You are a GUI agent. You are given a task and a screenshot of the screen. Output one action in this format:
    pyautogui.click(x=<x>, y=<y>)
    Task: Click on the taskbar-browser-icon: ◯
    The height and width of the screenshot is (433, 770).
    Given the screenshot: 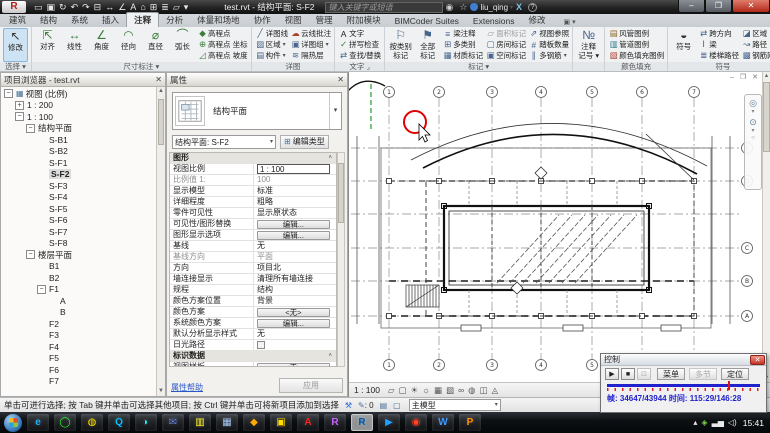 What is the action you would take?
    pyautogui.click(x=65, y=422)
    